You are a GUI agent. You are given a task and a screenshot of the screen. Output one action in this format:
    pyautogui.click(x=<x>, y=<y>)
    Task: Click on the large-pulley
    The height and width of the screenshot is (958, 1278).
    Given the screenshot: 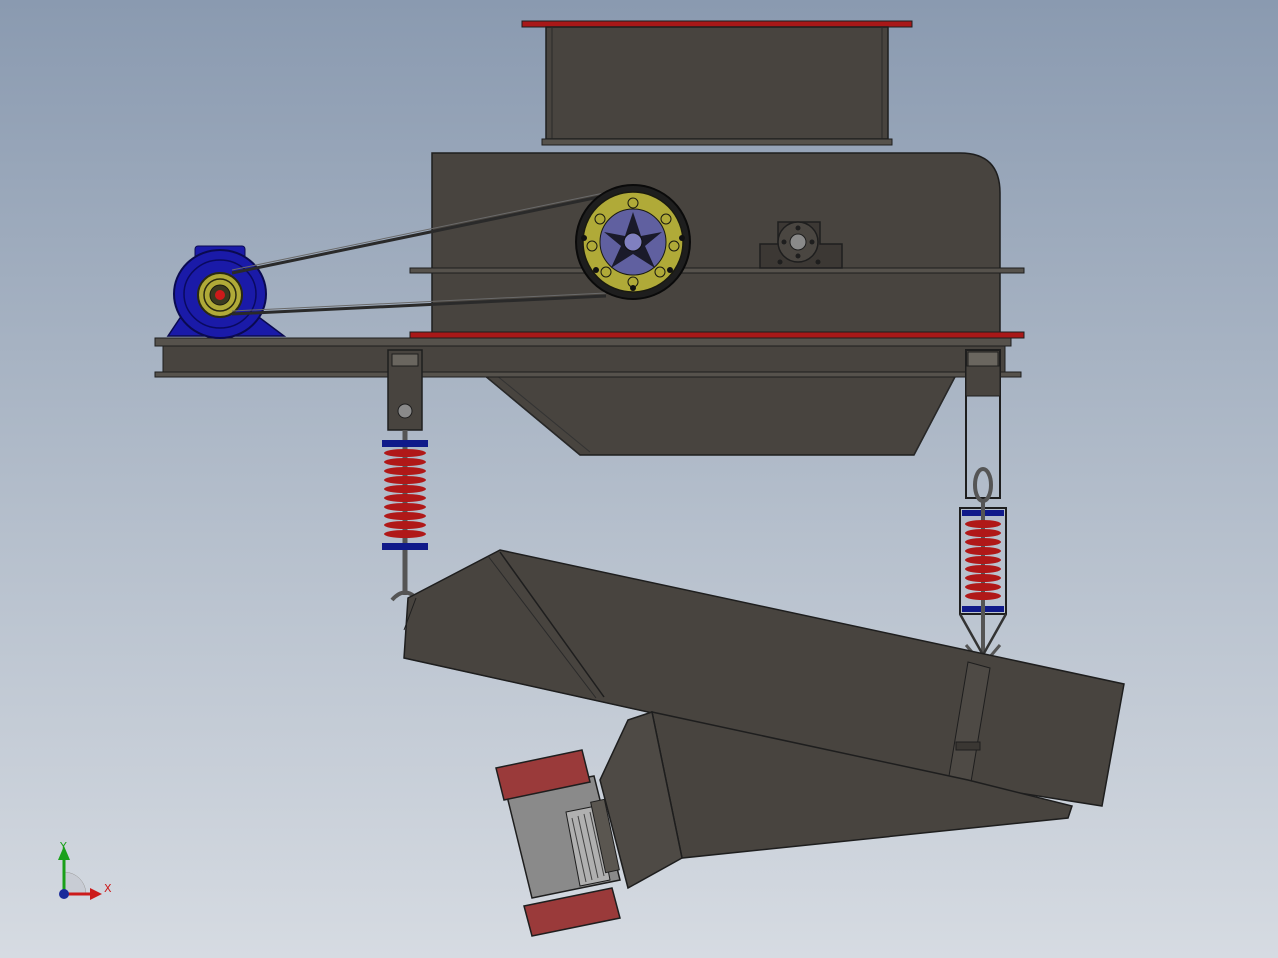 What is the action you would take?
    pyautogui.click(x=633, y=242)
    